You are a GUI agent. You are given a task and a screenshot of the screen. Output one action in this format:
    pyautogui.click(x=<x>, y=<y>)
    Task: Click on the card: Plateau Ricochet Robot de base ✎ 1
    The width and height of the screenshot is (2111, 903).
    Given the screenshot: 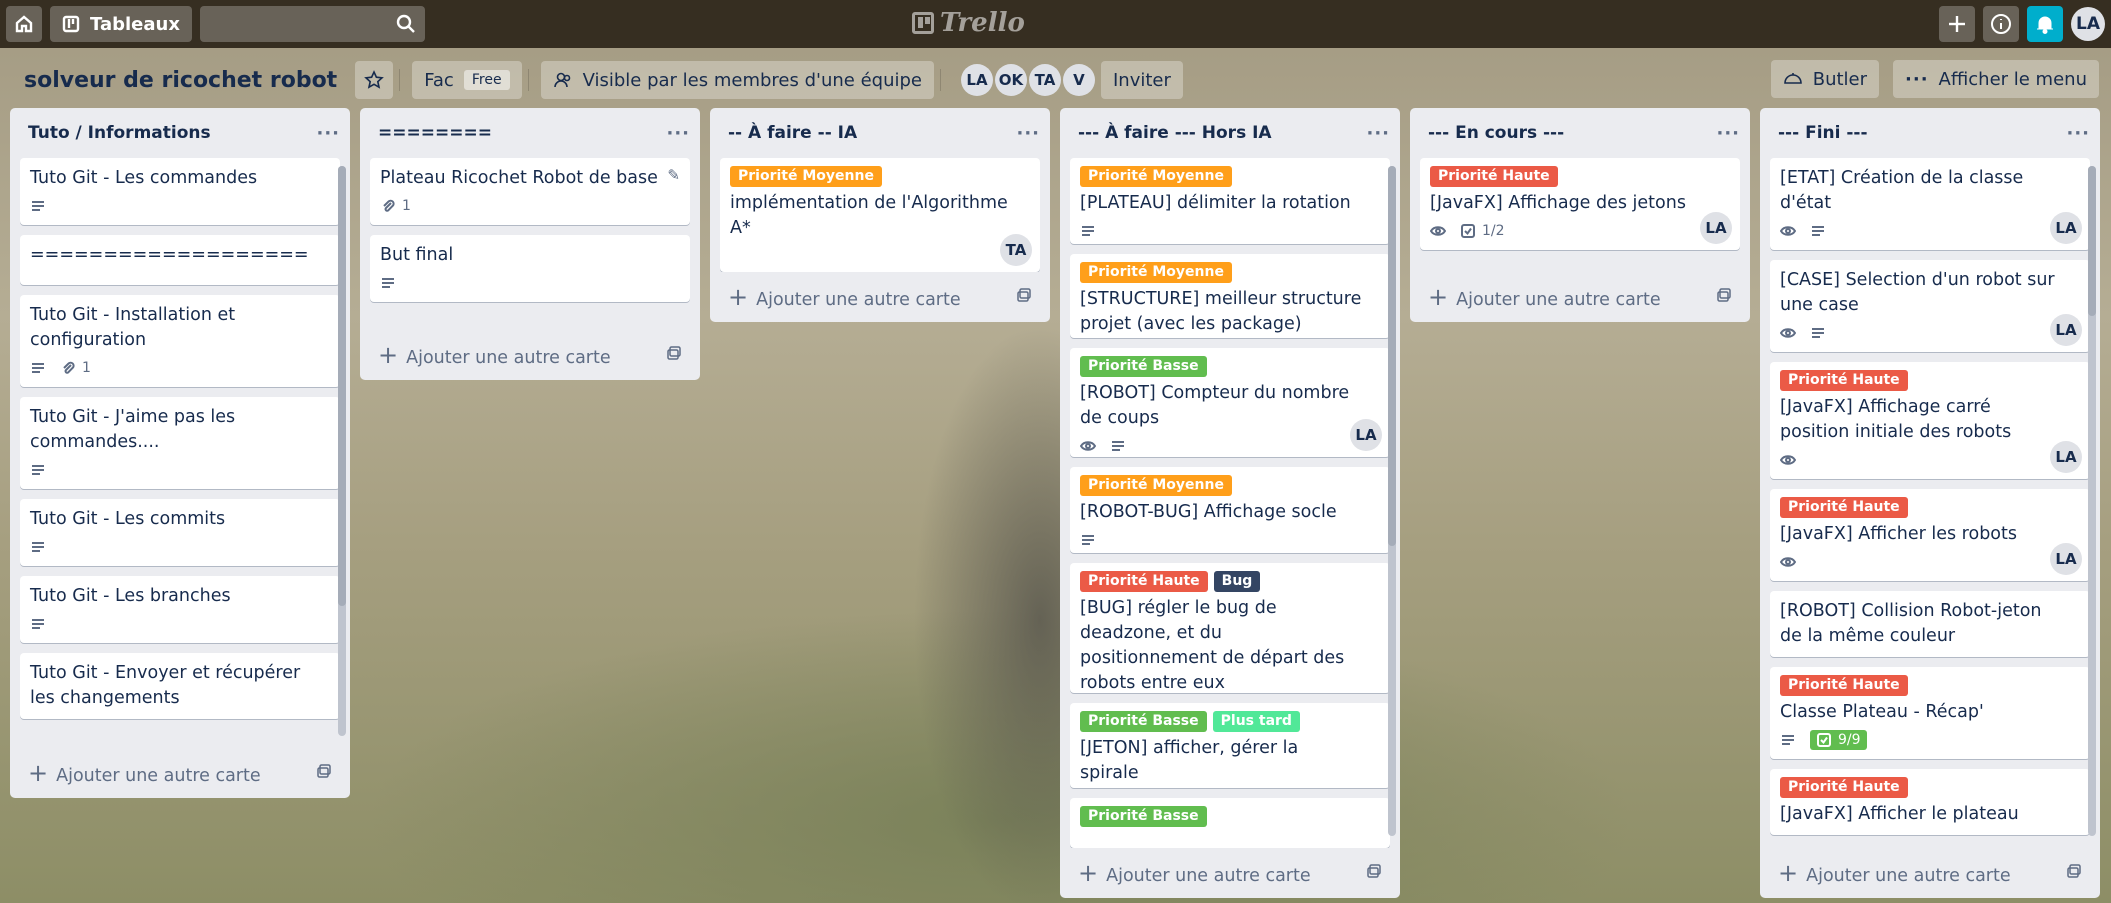 What is the action you would take?
    pyautogui.click(x=530, y=191)
    